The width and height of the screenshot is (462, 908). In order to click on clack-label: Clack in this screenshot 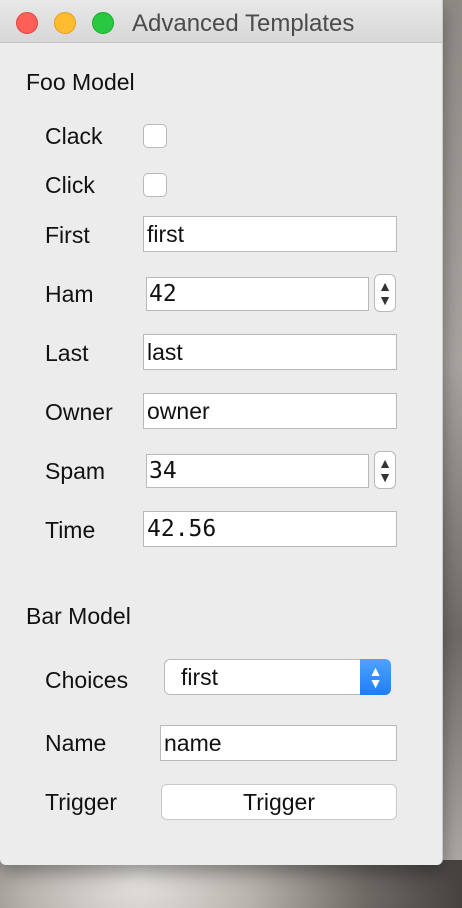, I will do `click(74, 136)`.